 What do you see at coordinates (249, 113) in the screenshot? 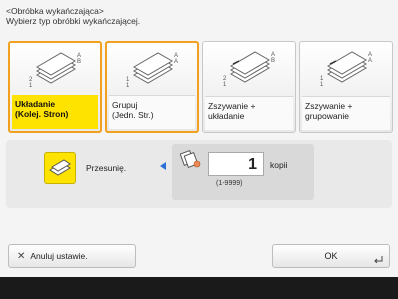
I see `option-staple-collate-label: Zszywanie + układanie` at bounding box center [249, 113].